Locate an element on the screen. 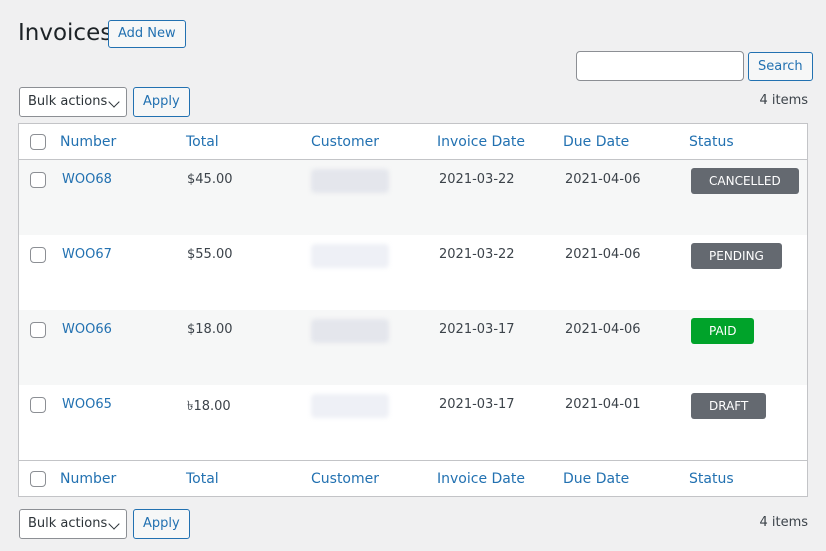 This screenshot has height=551, width=826. invoice-number-link: WOO68 is located at coordinates (87, 179).